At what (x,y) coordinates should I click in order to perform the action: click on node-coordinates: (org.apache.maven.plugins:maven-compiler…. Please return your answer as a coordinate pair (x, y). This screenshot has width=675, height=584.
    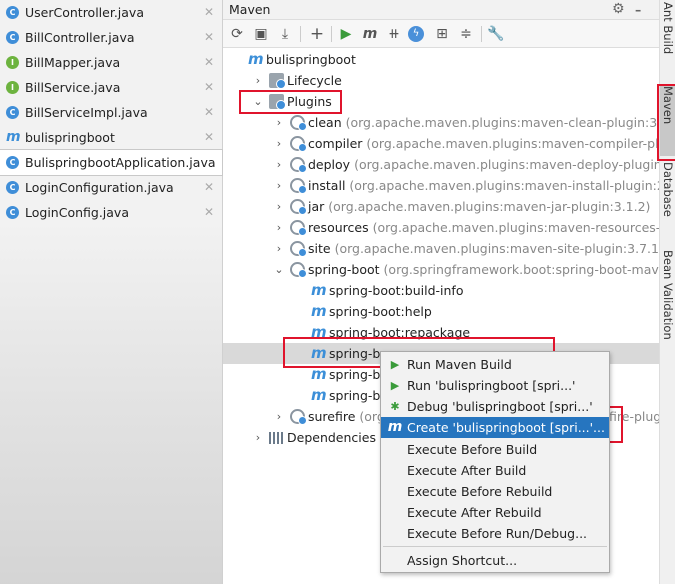
    Looking at the image, I should click on (512, 143).